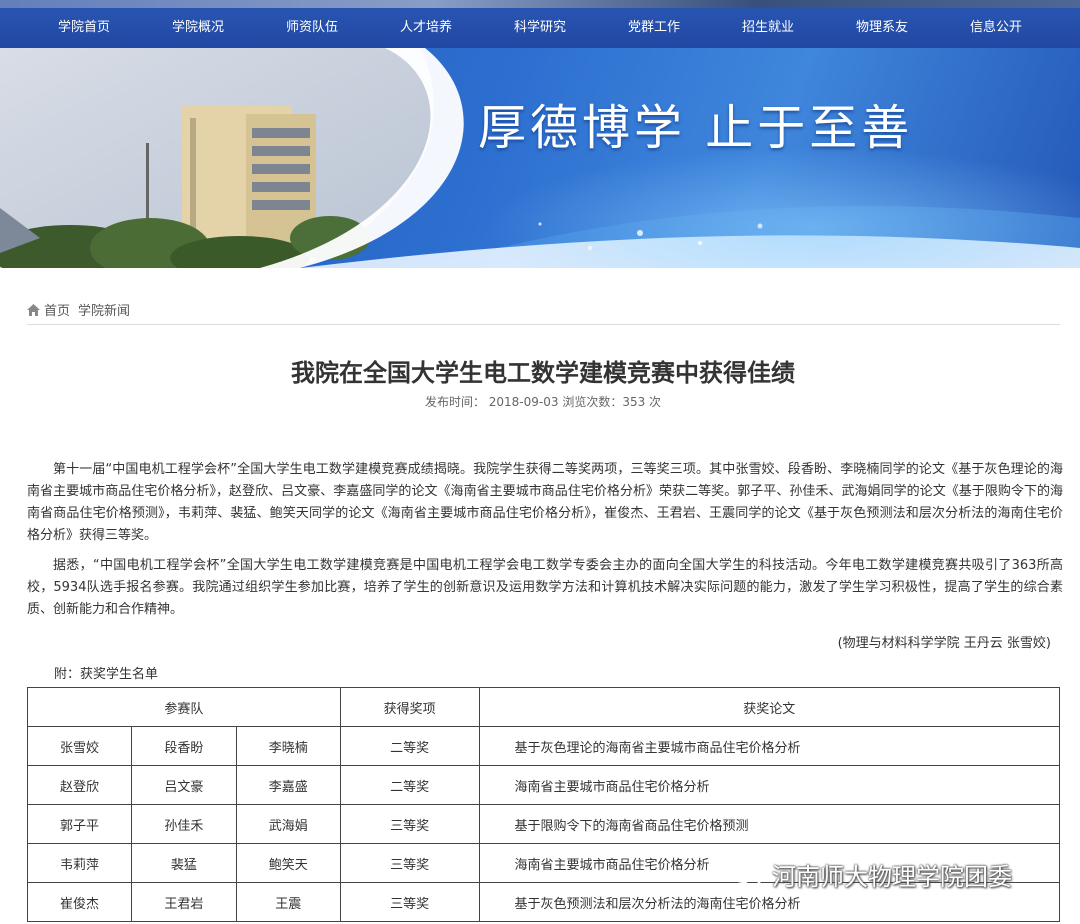 The image size is (1080, 924). What do you see at coordinates (84, 28) in the screenshot?
I see `nav-item-home: 学院首页` at bounding box center [84, 28].